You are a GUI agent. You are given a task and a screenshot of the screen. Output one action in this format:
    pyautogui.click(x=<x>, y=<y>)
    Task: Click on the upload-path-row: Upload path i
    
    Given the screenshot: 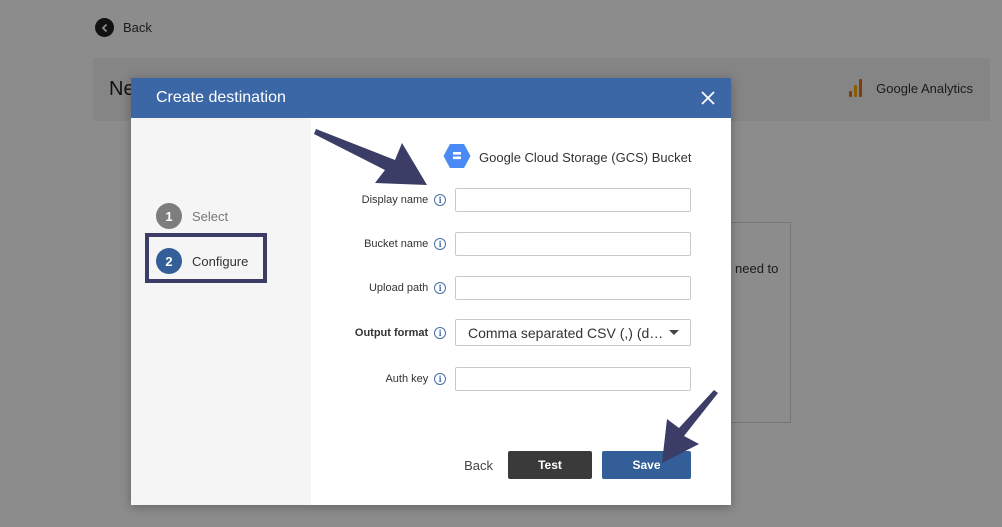 What is the action you would take?
    pyautogui.click(x=501, y=288)
    